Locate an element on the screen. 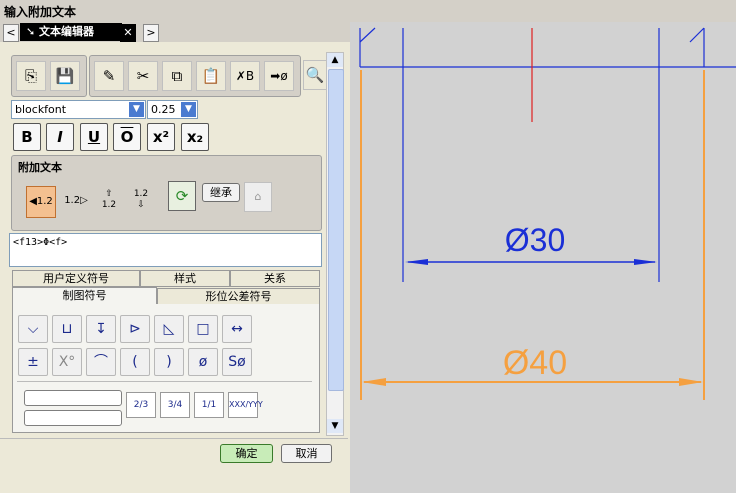 The height and width of the screenshot is (493, 736). ok-button: 确定 is located at coordinates (246, 453).